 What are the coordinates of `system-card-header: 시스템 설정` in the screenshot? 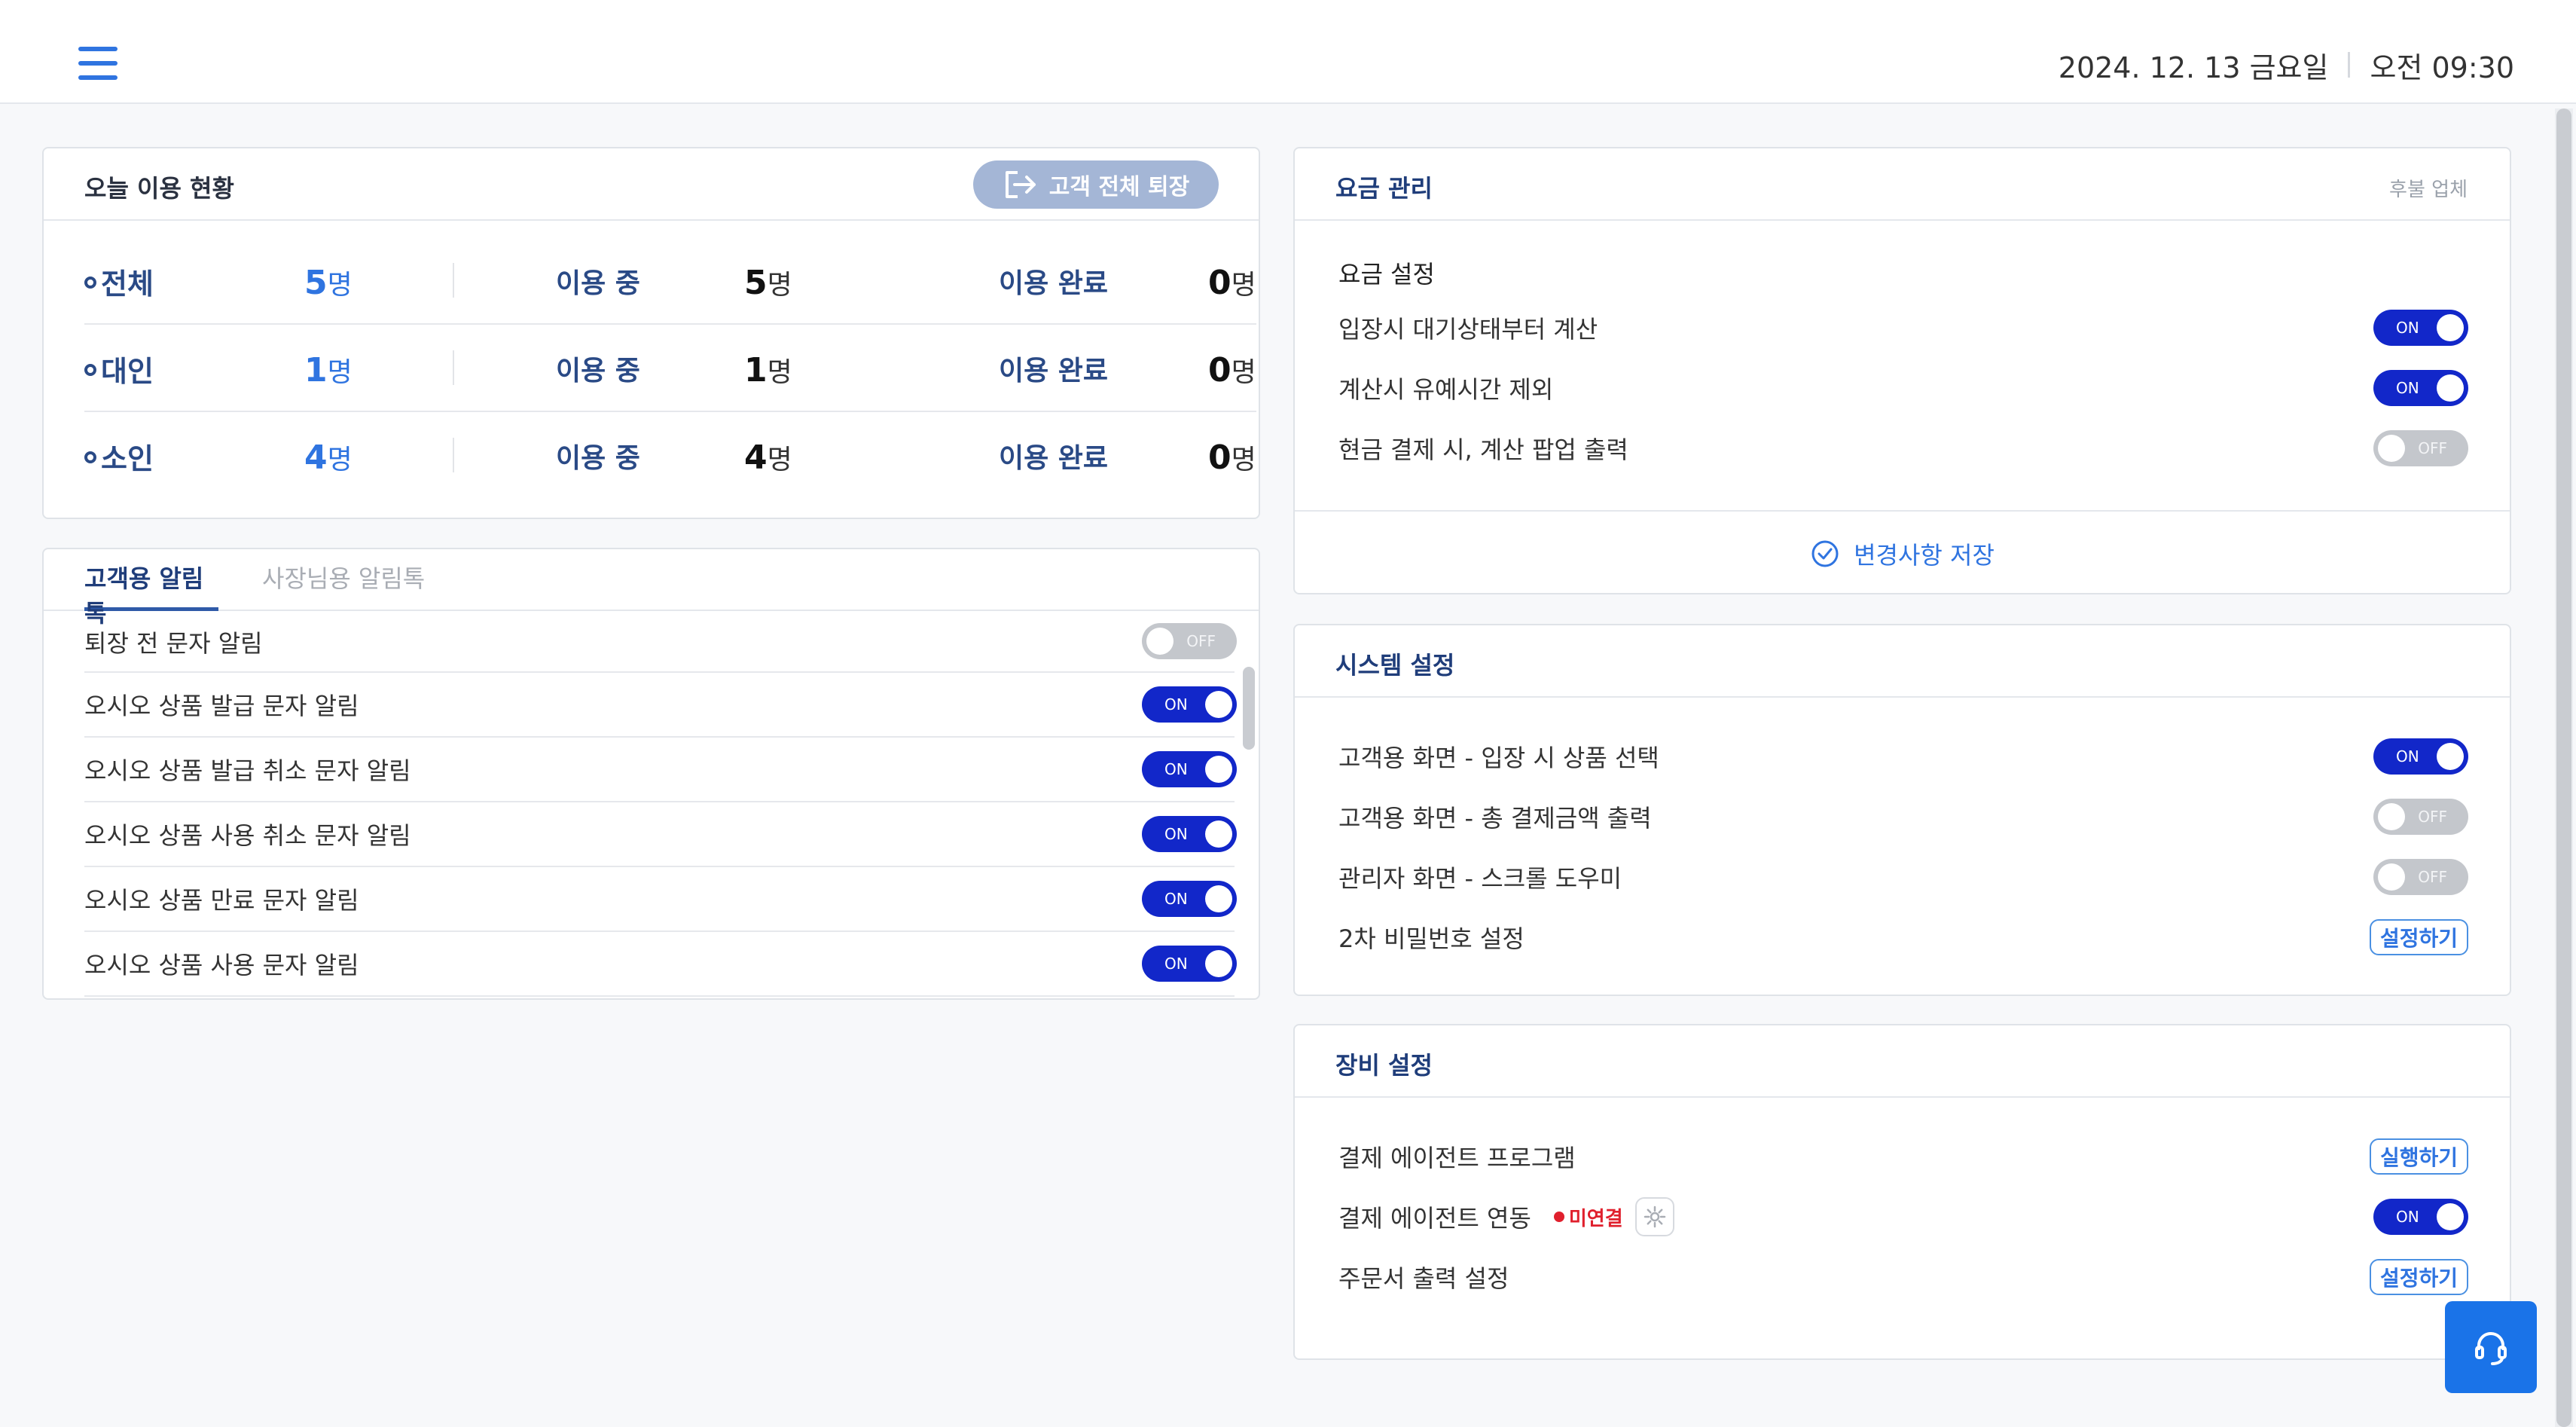 It's located at (1903, 661).